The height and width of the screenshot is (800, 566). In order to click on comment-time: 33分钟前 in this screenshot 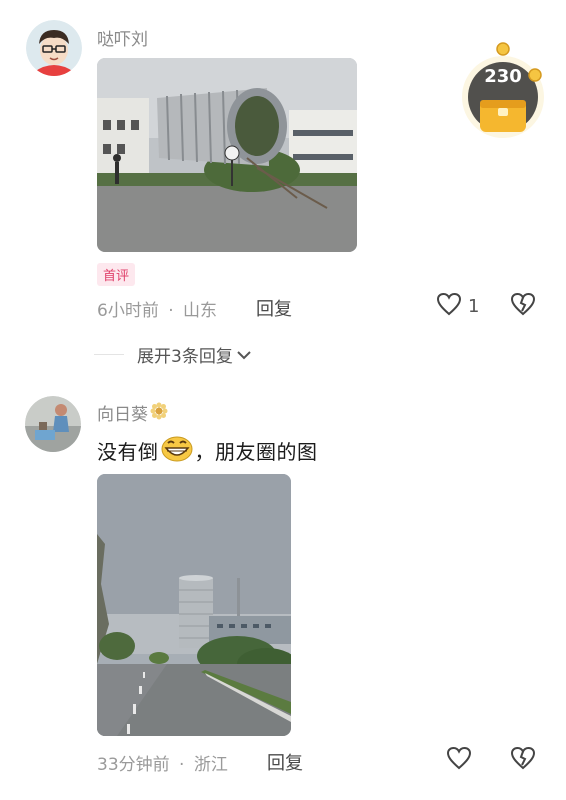, I will do `click(133, 765)`.